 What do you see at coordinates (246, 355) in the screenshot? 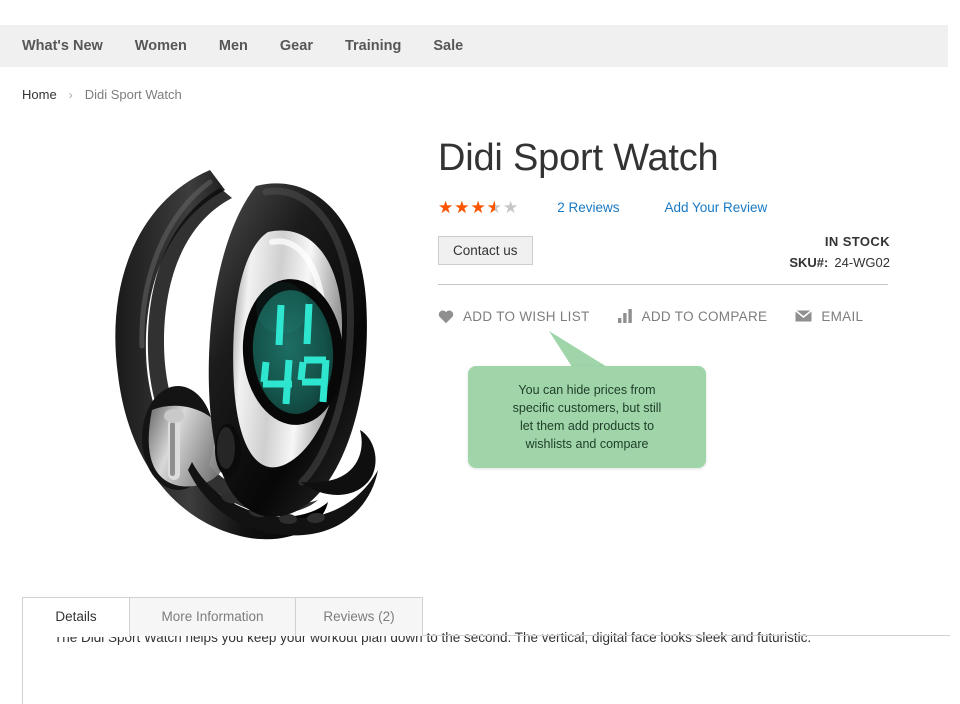
I see `watch-illustration` at bounding box center [246, 355].